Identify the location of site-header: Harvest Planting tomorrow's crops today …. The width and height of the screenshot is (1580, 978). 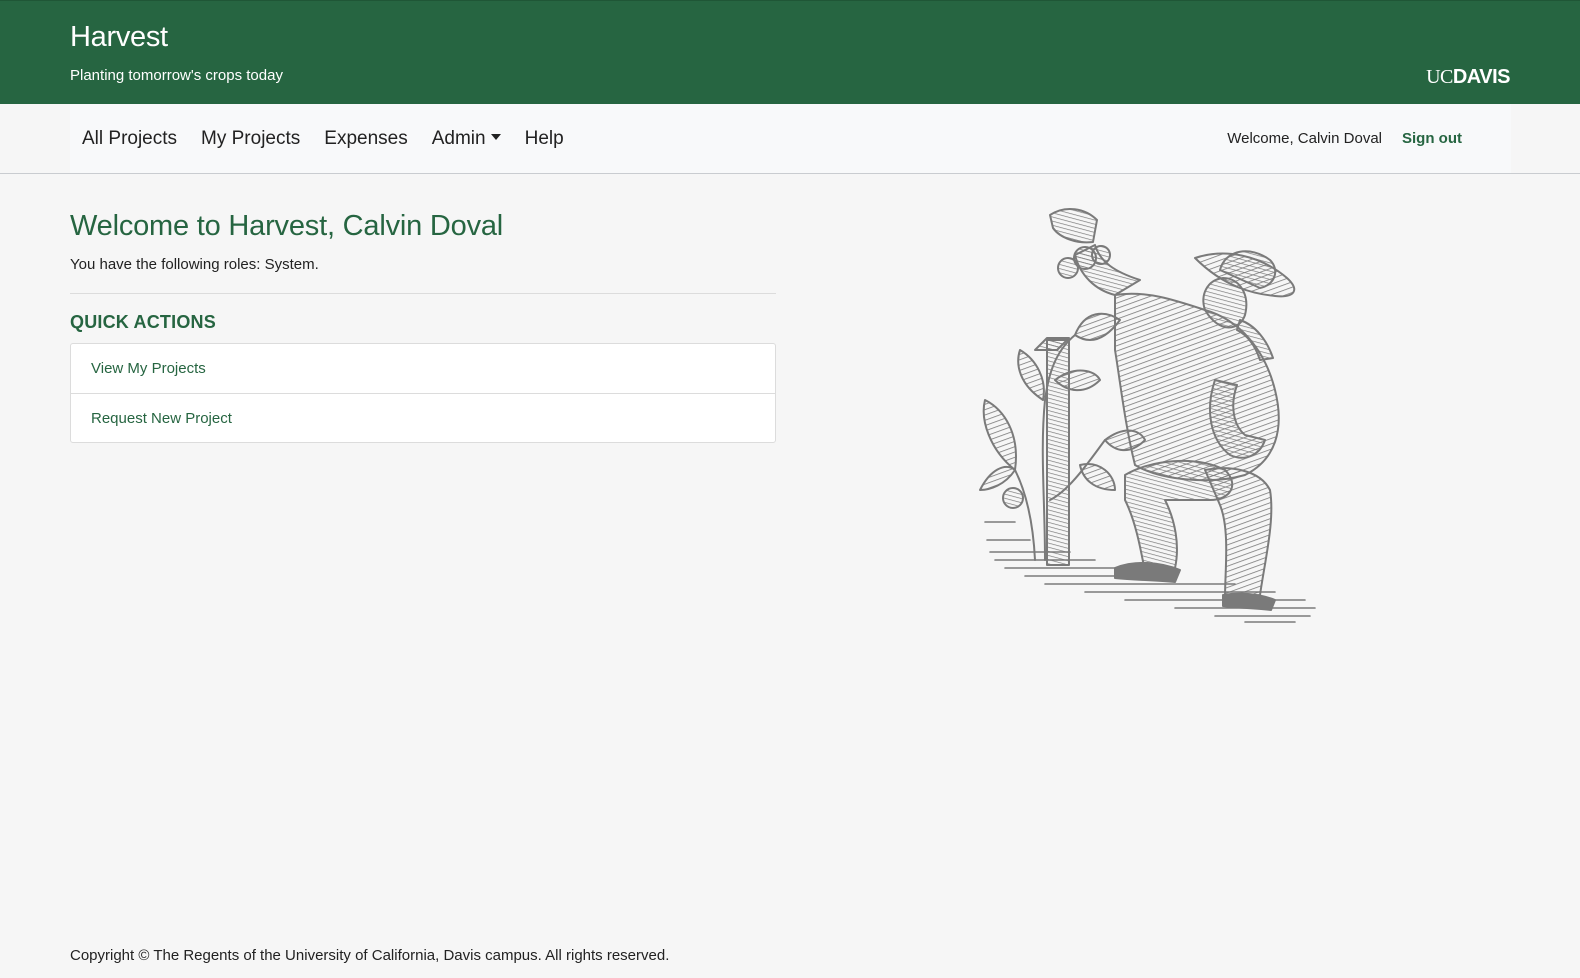
(790, 52).